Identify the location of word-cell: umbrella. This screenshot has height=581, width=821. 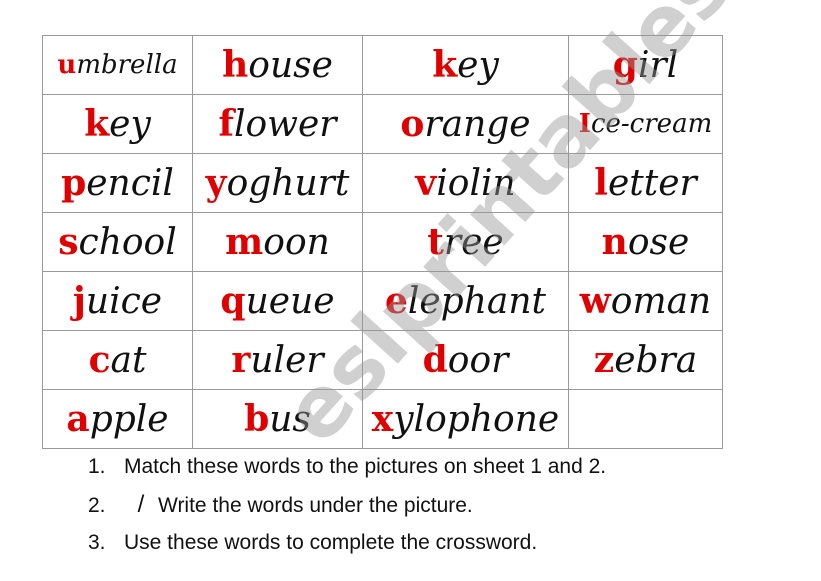
(117, 65).